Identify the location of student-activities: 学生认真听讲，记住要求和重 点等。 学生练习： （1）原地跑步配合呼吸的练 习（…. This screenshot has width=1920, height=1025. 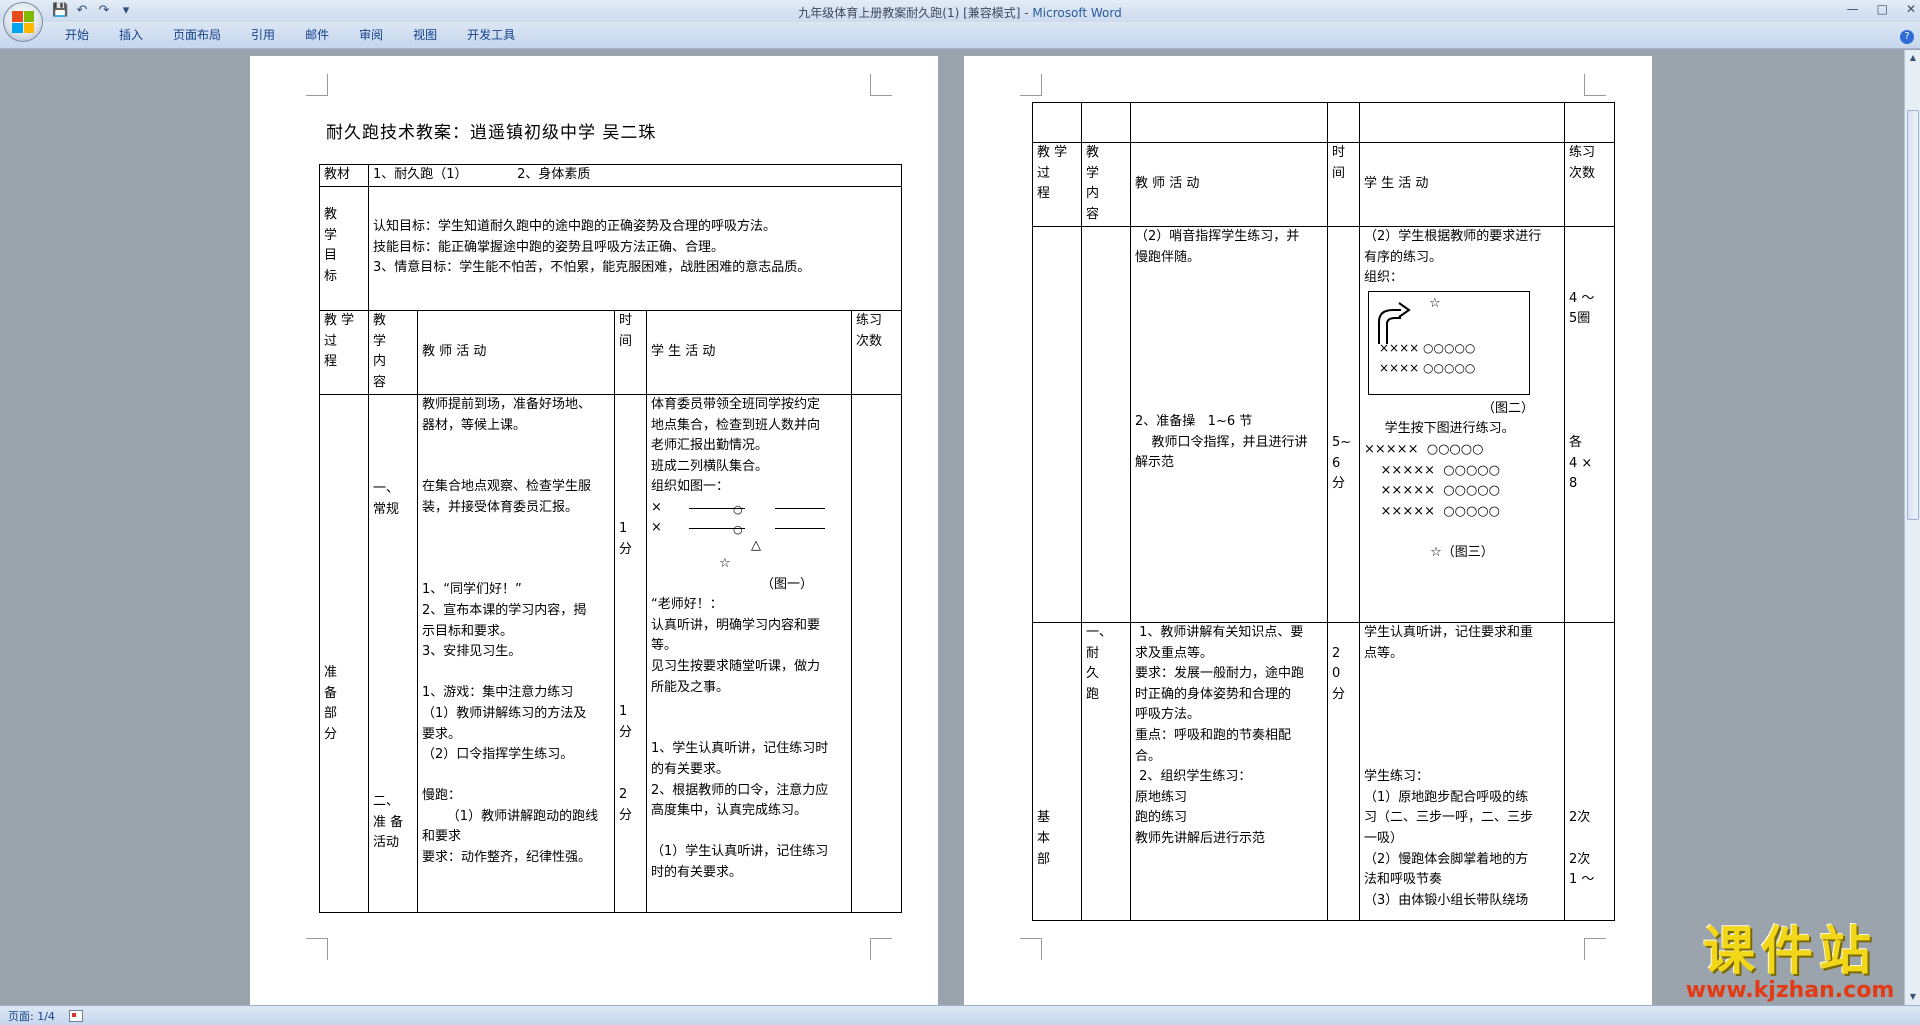
(1462, 771).